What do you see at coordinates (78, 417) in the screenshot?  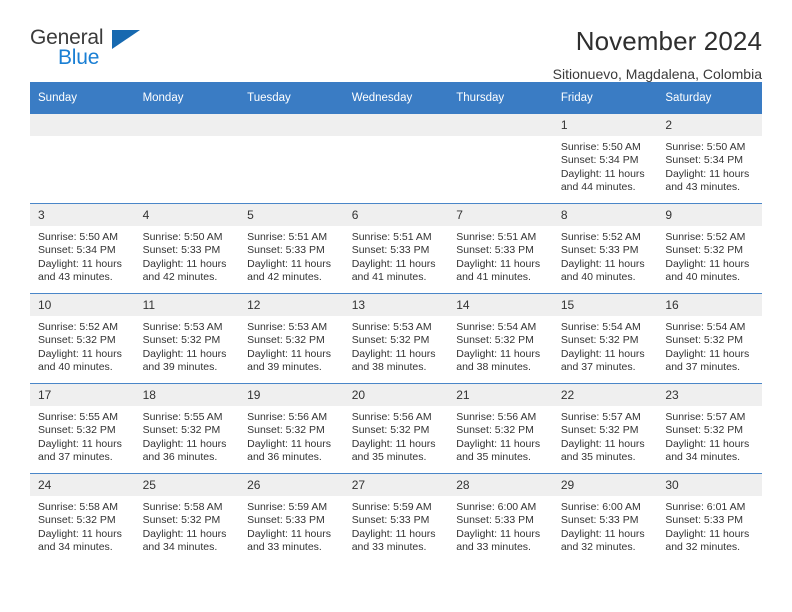 I see `sunrise-text: Sunrise: 5:55 AM` at bounding box center [78, 417].